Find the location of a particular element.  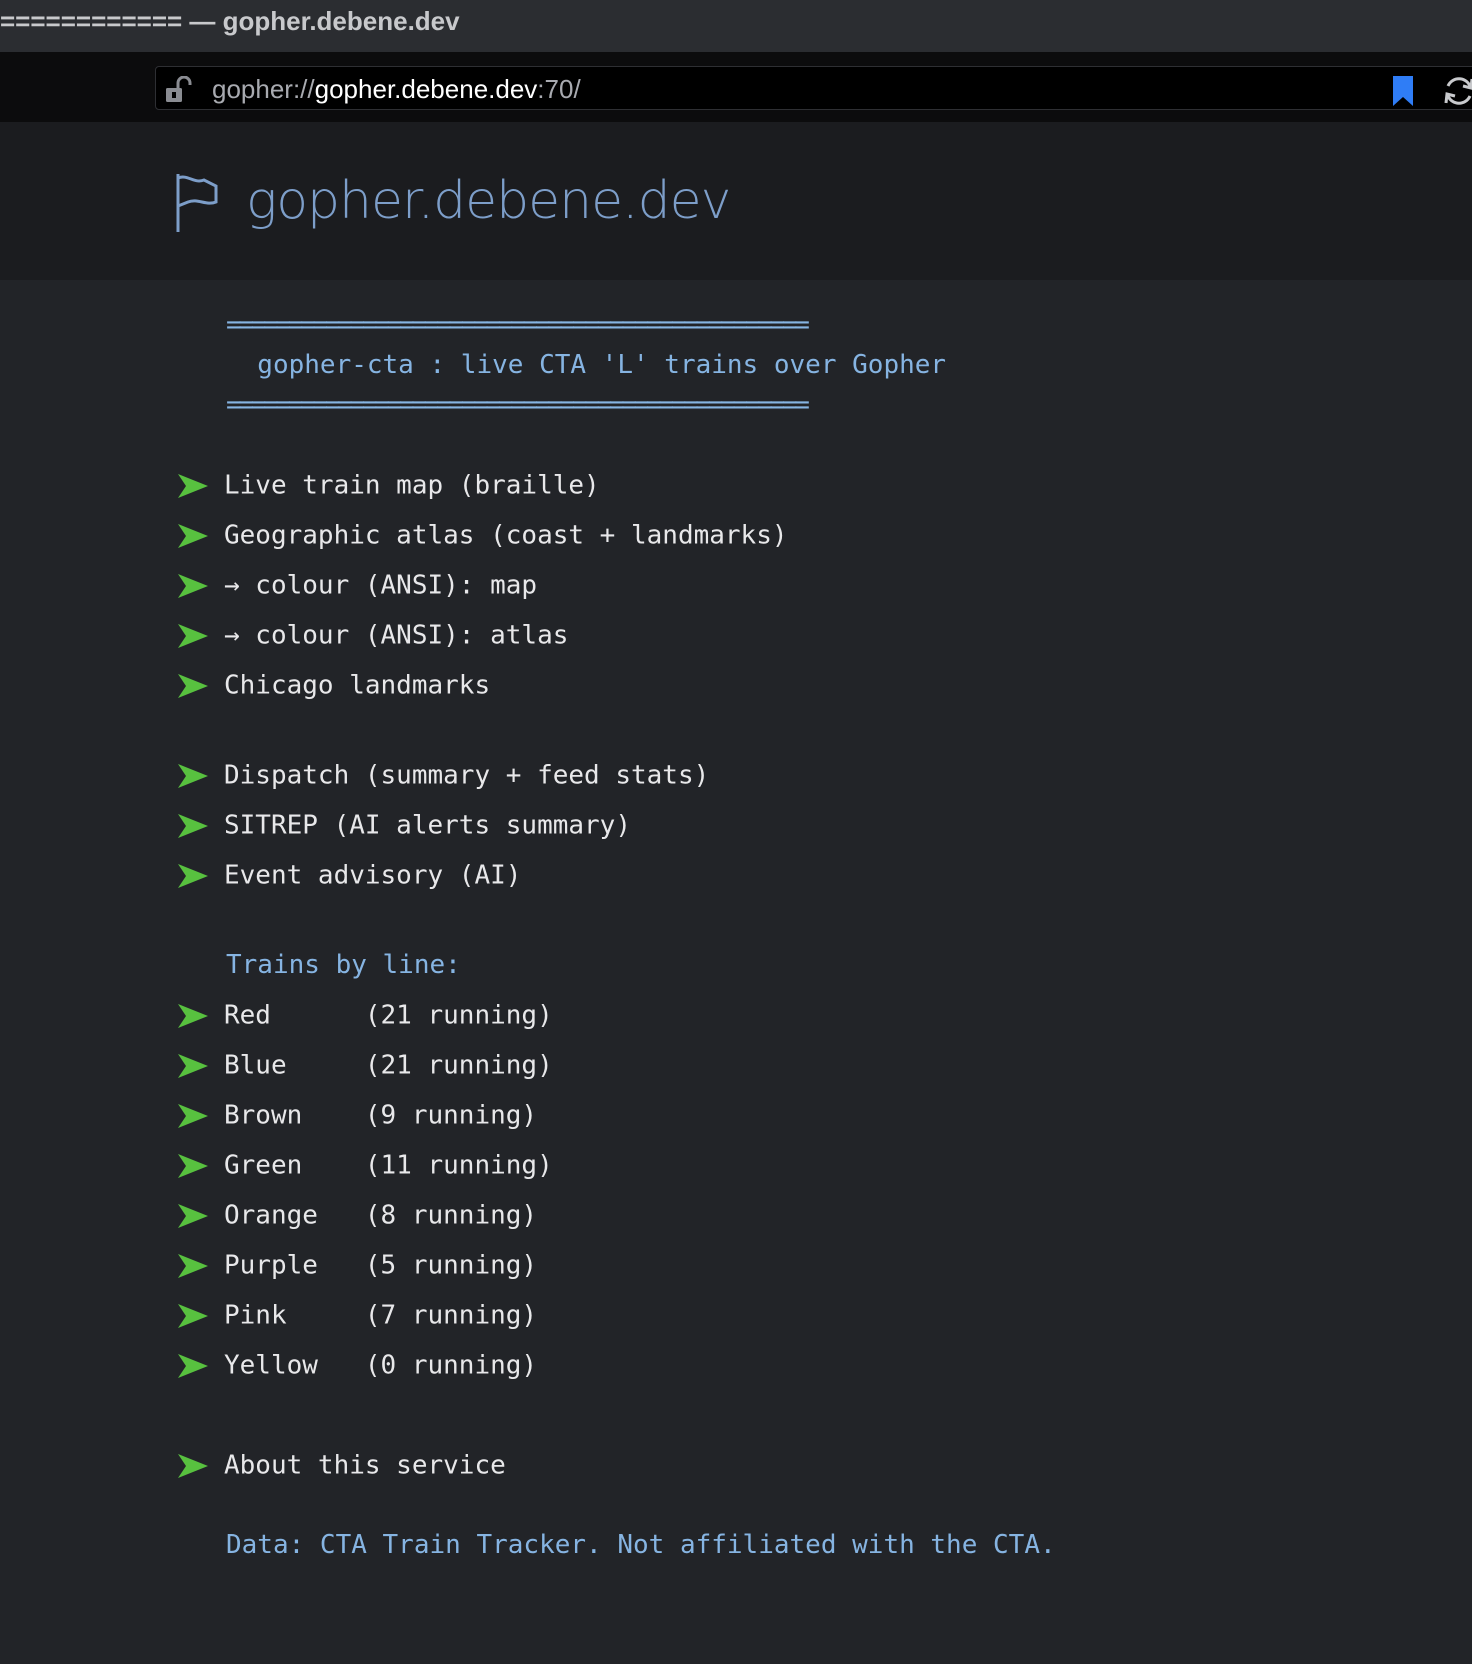

bookmark-icon is located at coordinates (1403, 91).